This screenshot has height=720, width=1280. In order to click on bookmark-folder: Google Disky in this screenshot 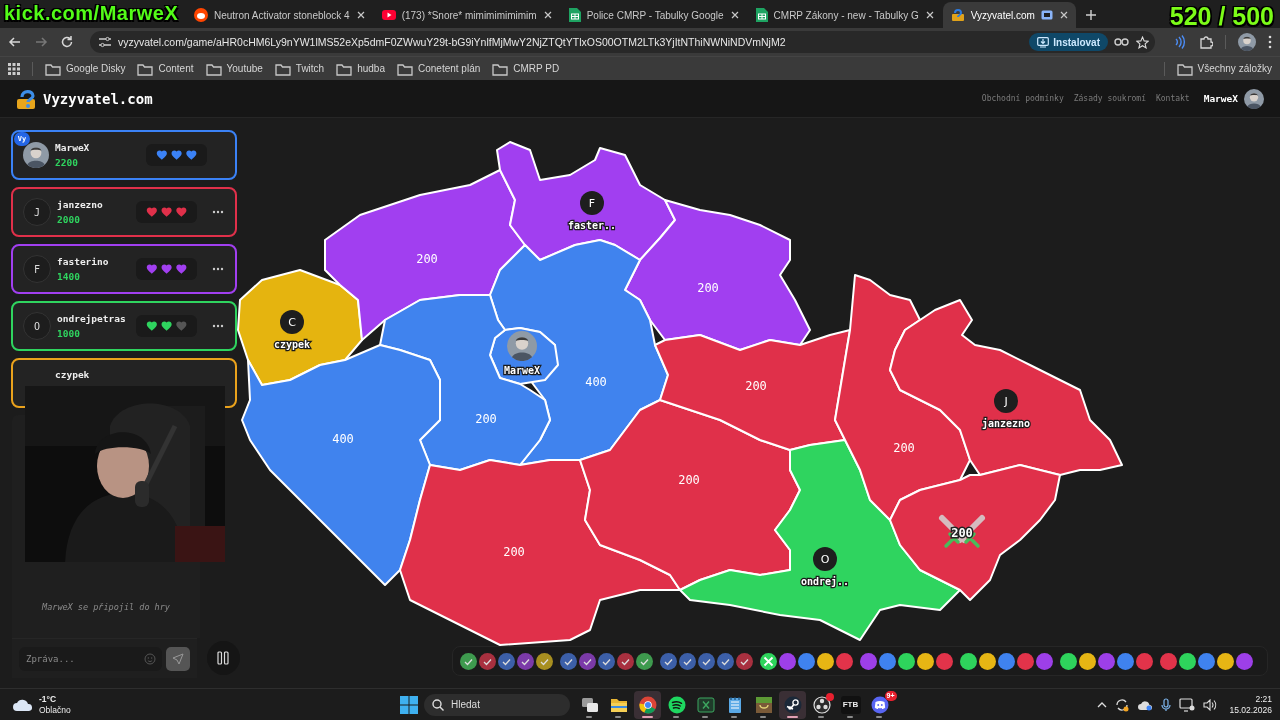, I will do `click(85, 68)`.